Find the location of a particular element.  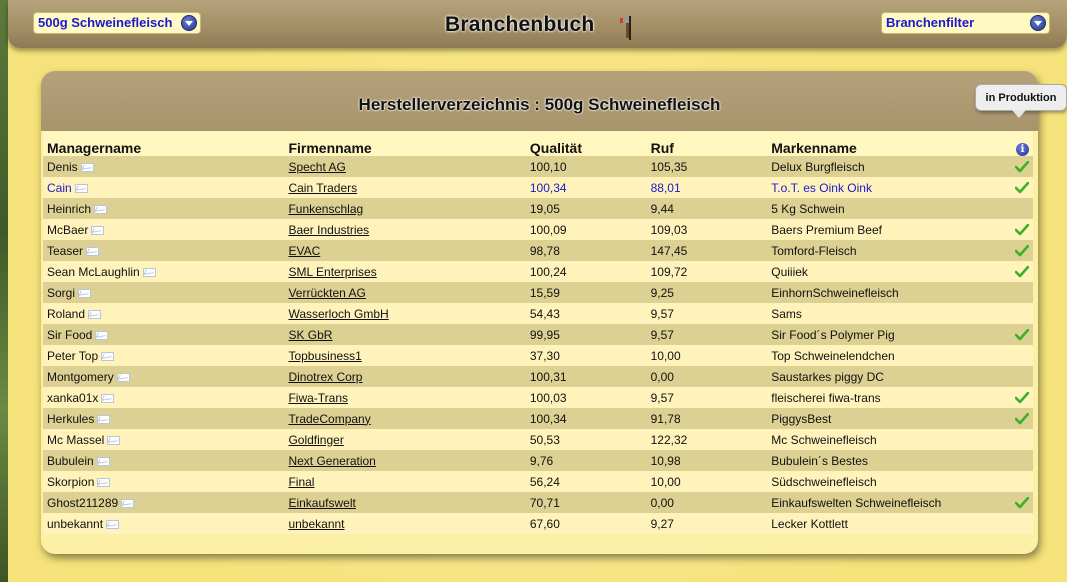

company-cell: unbekannt is located at coordinates (405, 523).